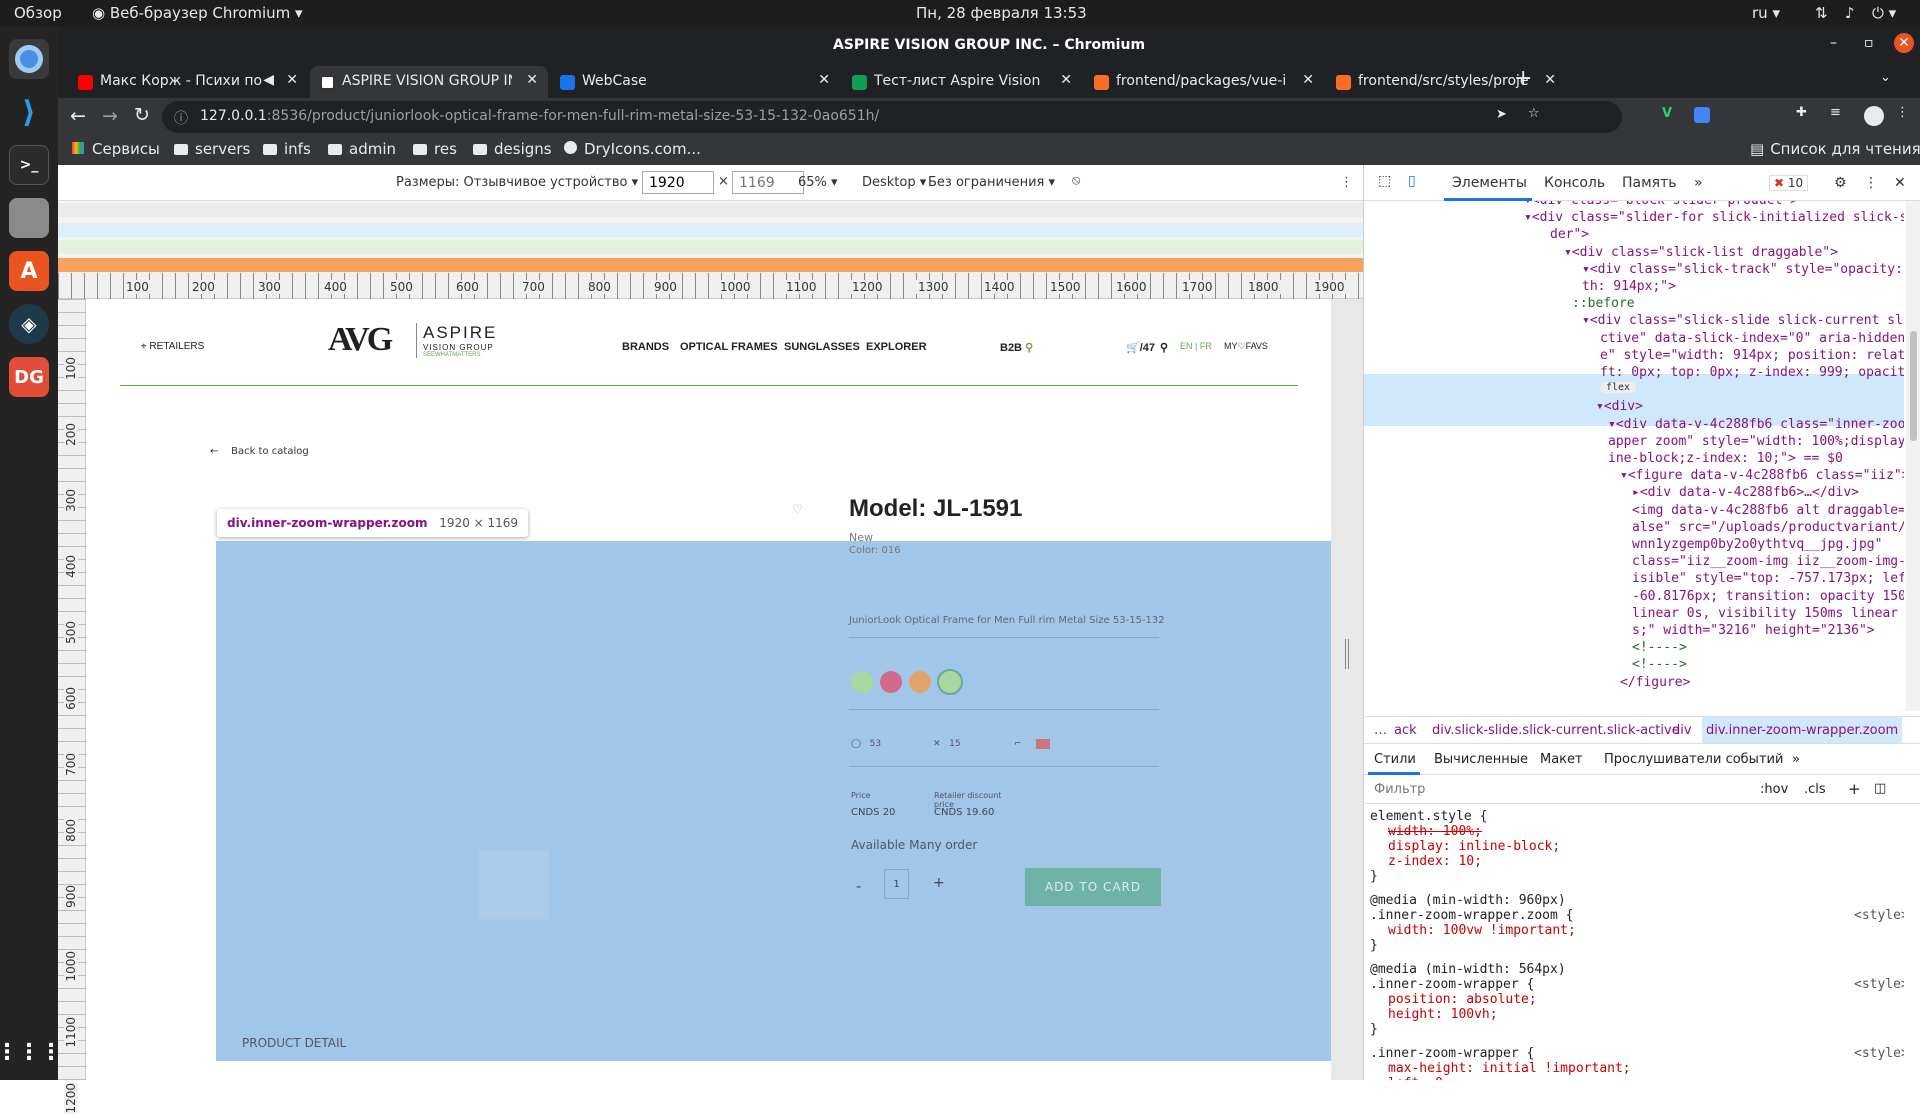  Describe the element at coordinates (1766, 13) in the screenshot. I see `keyboard-layout: ru ▾` at that location.